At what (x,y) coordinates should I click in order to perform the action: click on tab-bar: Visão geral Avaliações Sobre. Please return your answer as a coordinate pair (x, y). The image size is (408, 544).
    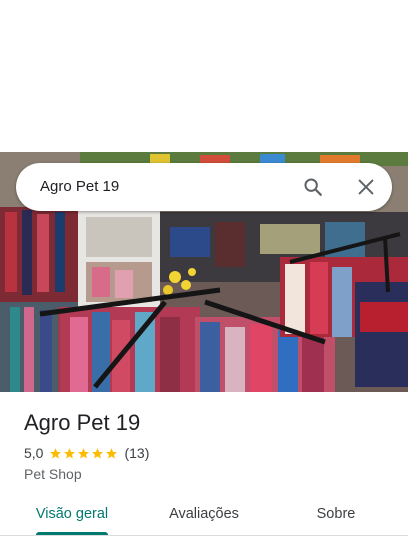
    Looking at the image, I should click on (204, 515).